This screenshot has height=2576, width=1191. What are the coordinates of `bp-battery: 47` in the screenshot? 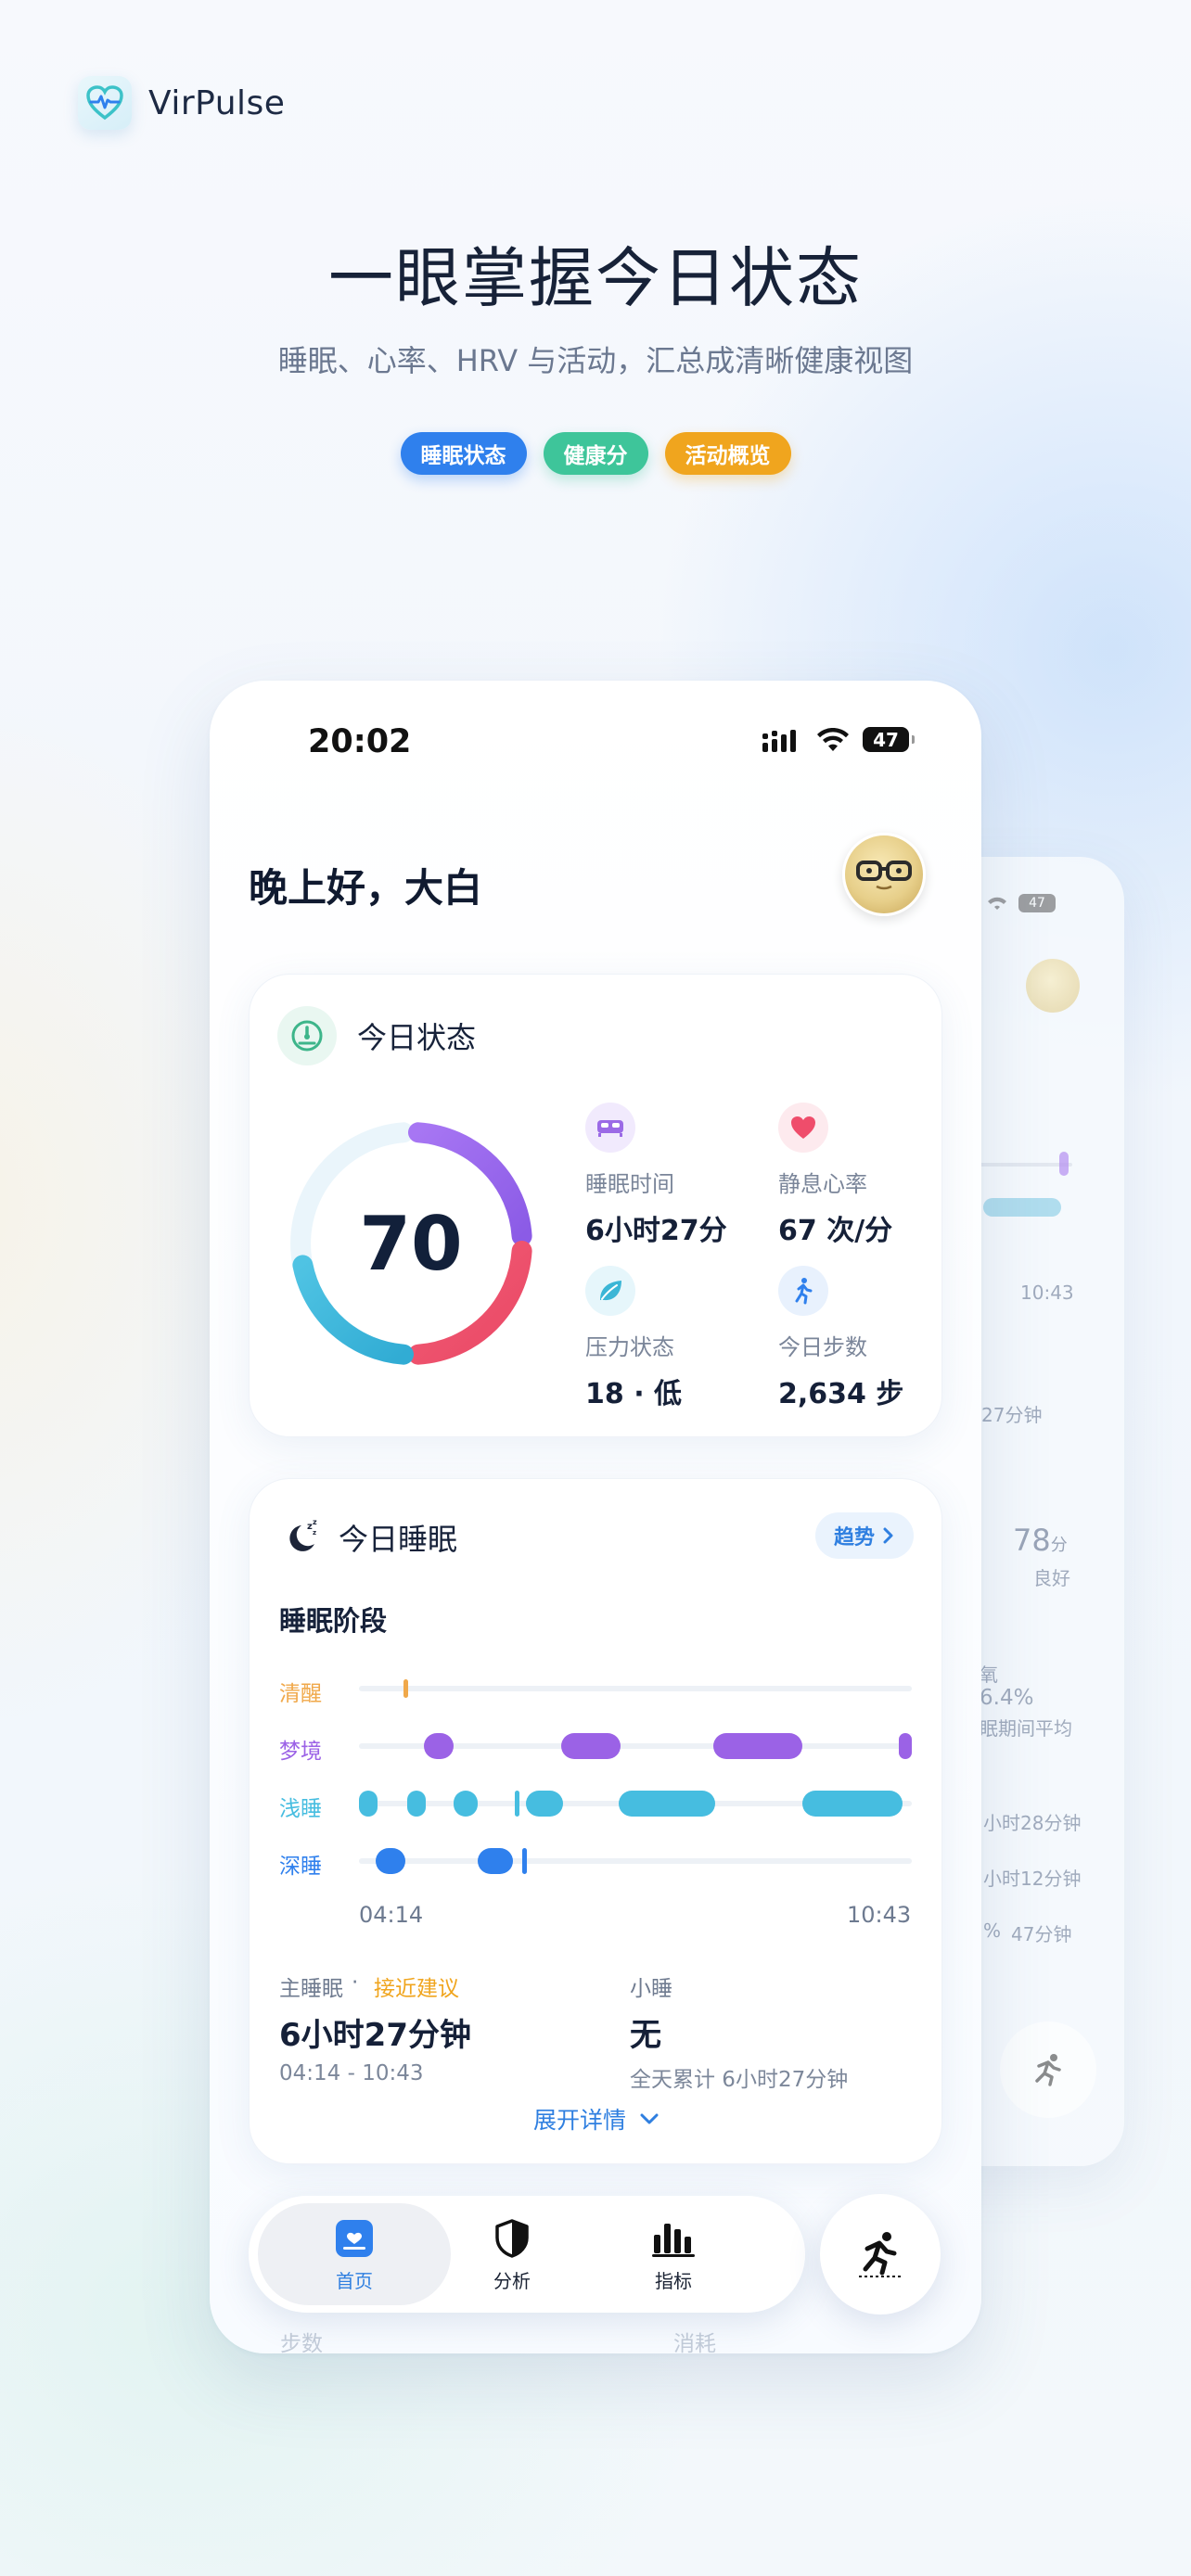 It's located at (1037, 903).